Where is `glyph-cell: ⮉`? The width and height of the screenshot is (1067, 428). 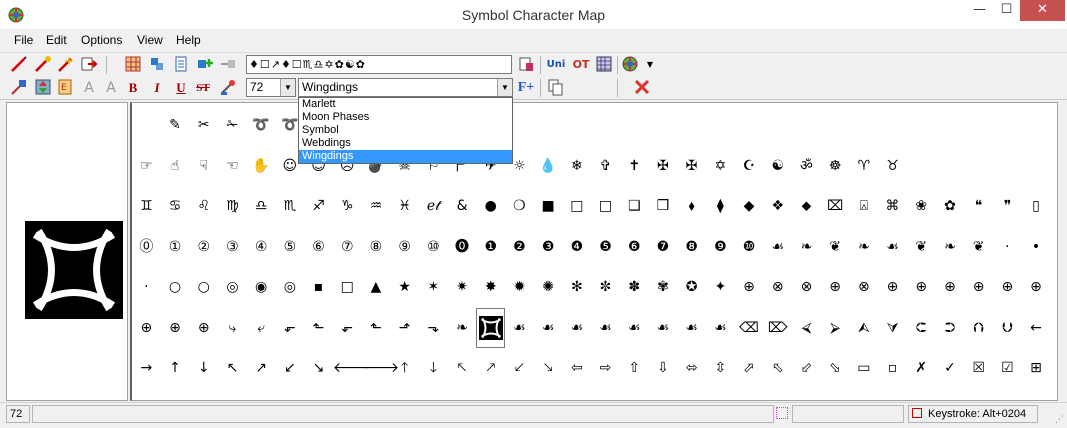
glyph-cell: ⮉ is located at coordinates (978, 328).